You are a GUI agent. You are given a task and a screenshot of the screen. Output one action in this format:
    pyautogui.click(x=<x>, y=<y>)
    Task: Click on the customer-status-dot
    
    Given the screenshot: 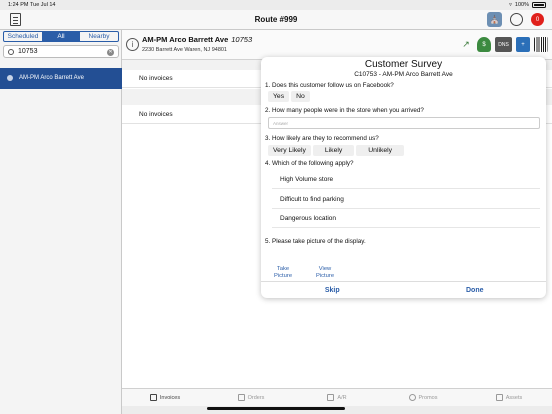 What is the action you would take?
    pyautogui.click(x=10, y=78)
    